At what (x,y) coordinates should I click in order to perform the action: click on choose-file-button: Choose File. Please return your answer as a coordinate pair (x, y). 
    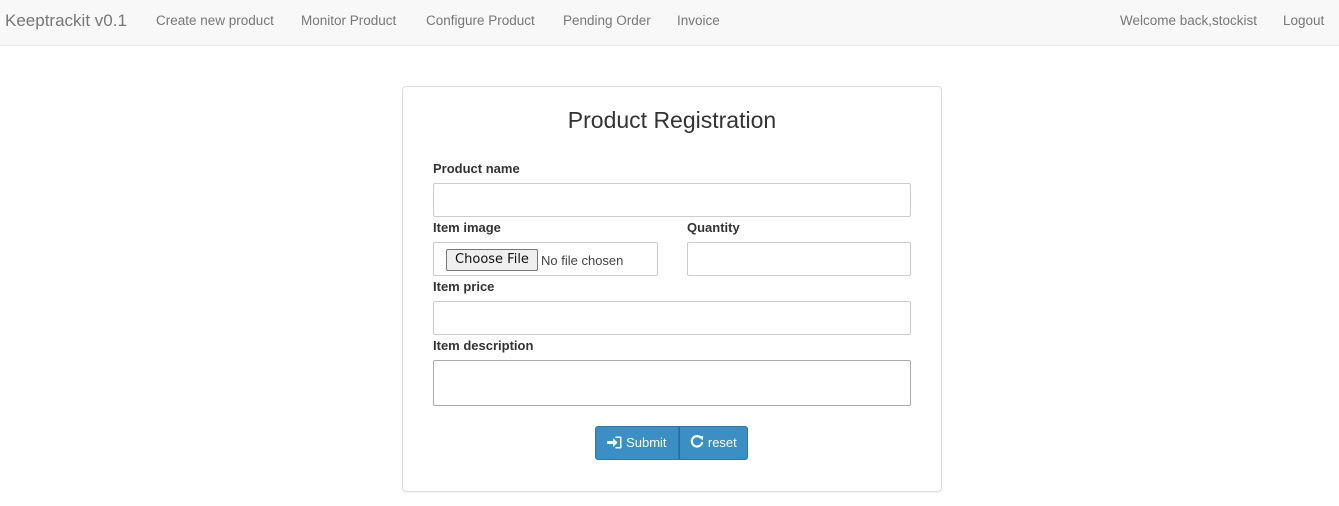
    Looking at the image, I should click on (492, 260).